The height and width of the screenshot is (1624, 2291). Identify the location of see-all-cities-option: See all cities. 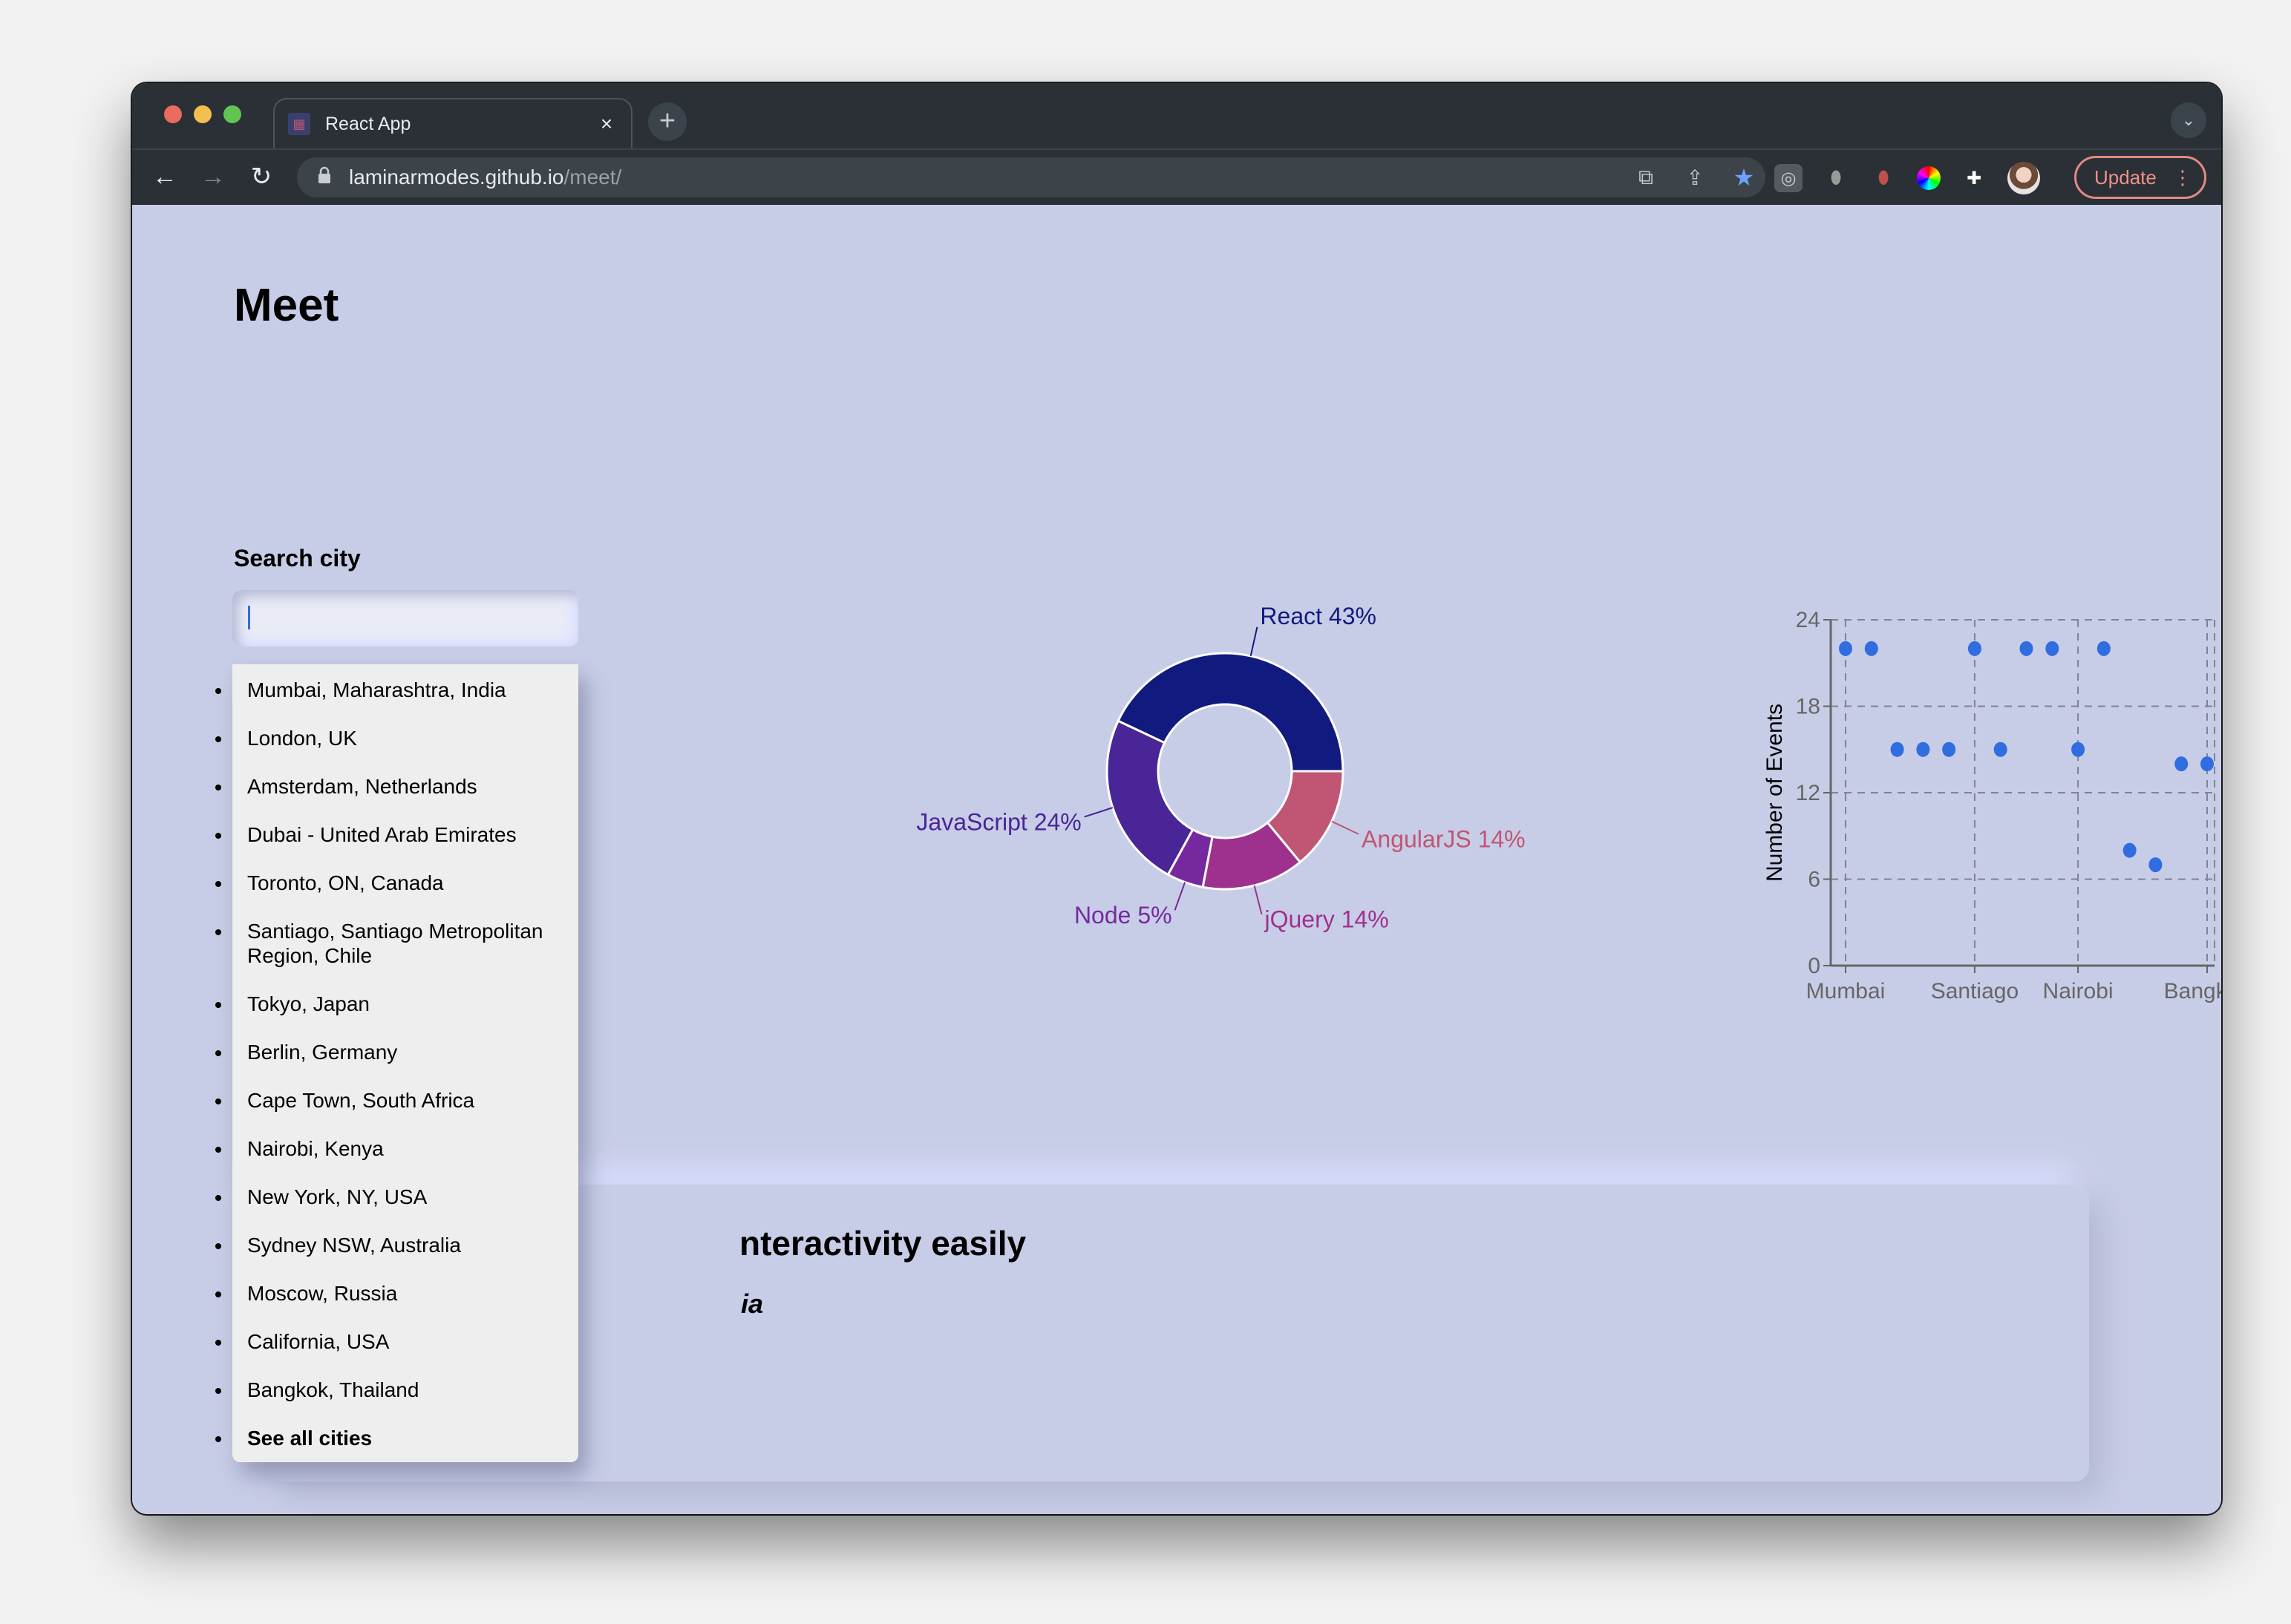
(405, 1438).